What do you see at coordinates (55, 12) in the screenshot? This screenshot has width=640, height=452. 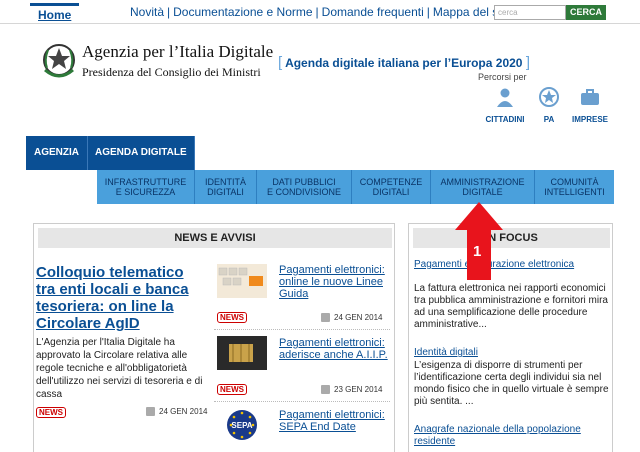 I see `home-link: Home` at bounding box center [55, 12].